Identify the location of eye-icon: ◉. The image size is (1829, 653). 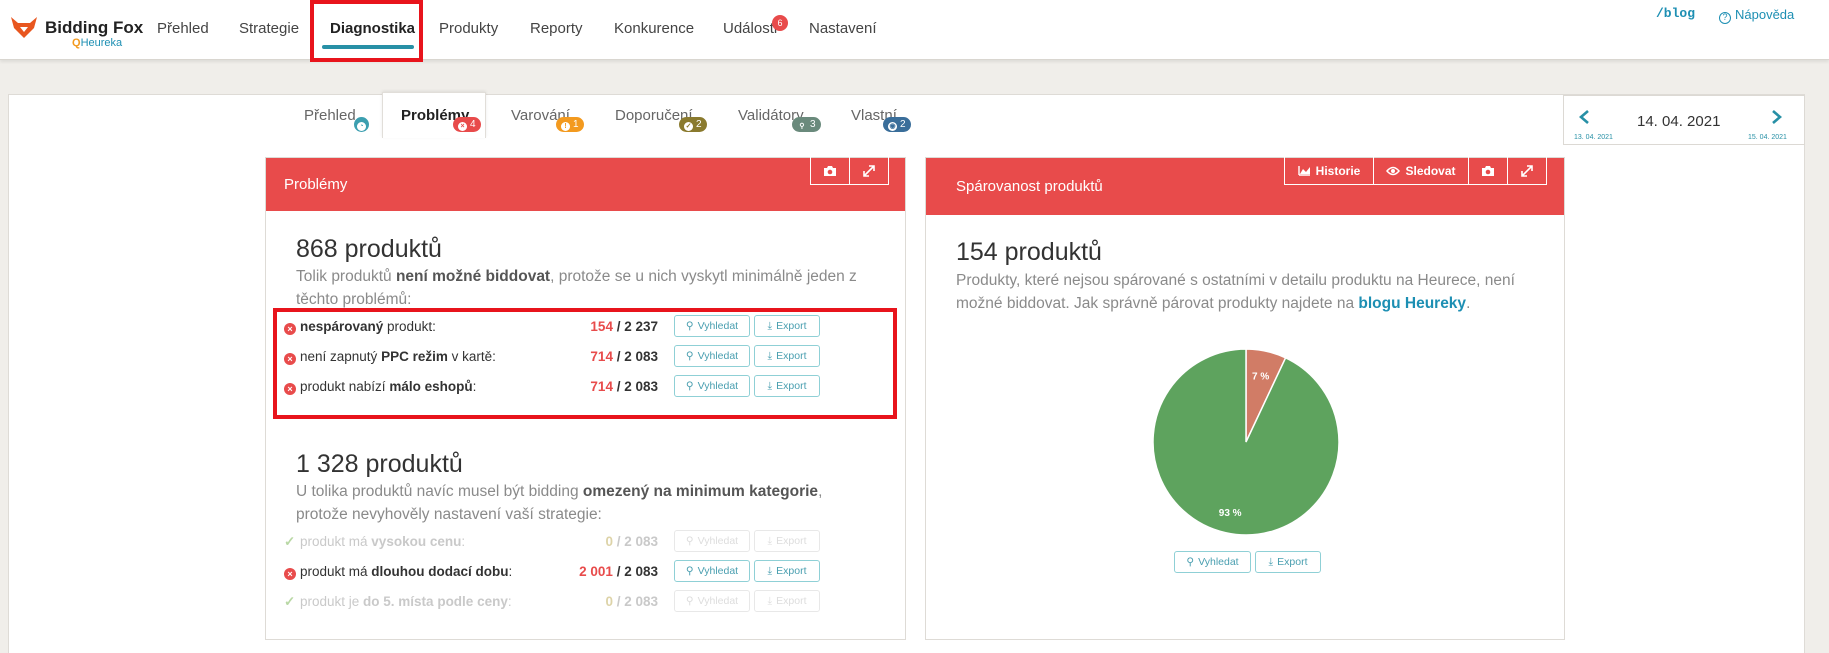
(892, 126).